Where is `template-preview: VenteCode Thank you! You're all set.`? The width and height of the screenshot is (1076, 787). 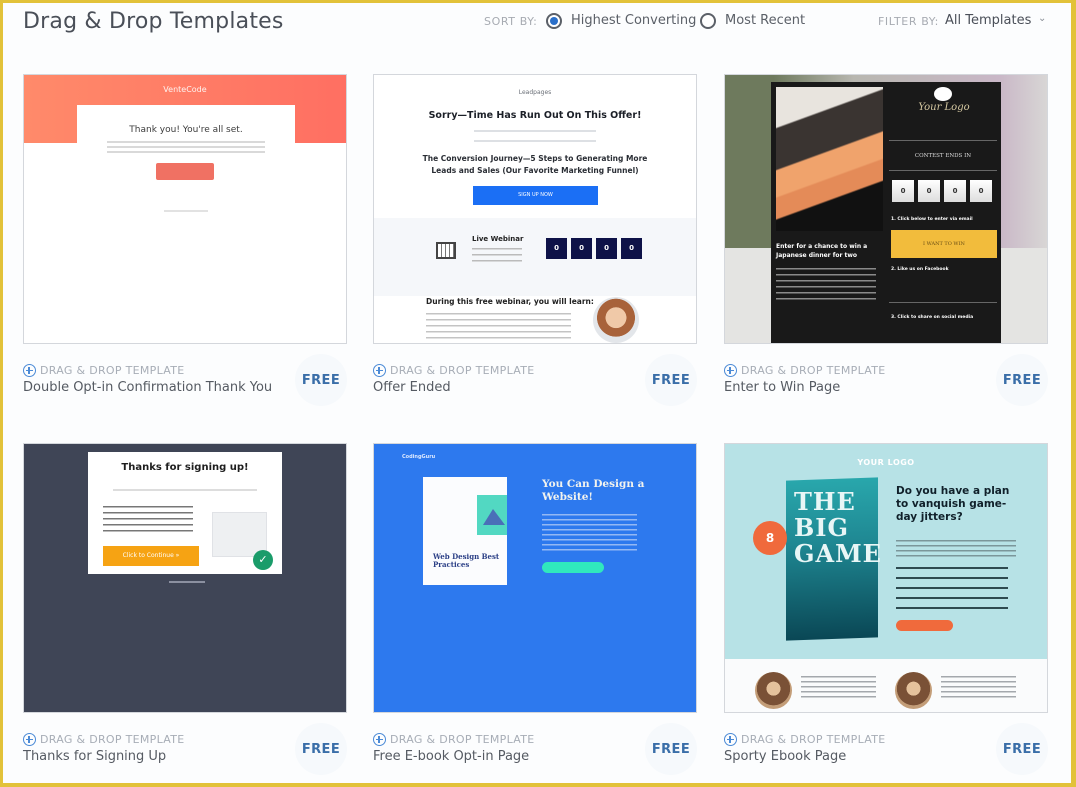
template-preview: VenteCode Thank you! You're all set. is located at coordinates (185, 209).